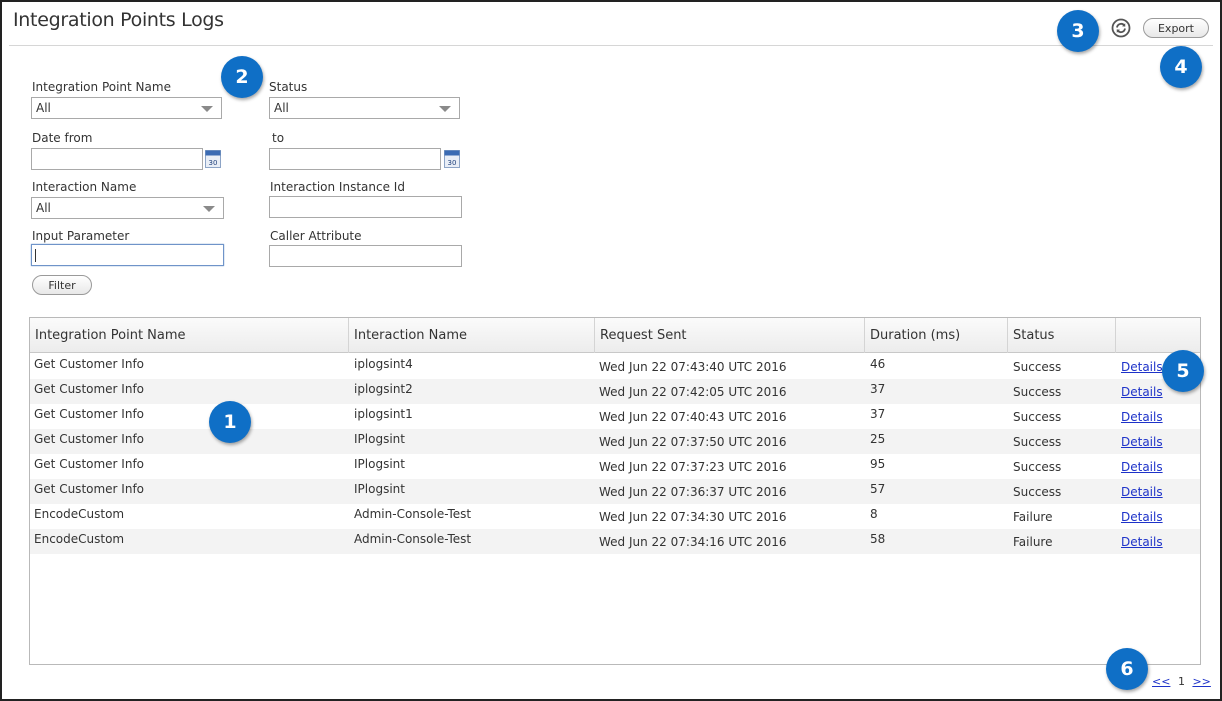  I want to click on cell-duration: 57, so click(878, 489).